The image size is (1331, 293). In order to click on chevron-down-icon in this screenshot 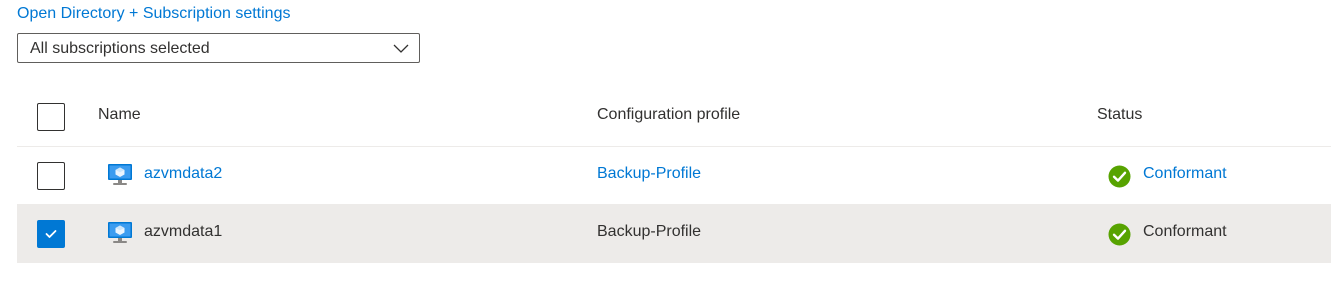, I will do `click(401, 48)`.